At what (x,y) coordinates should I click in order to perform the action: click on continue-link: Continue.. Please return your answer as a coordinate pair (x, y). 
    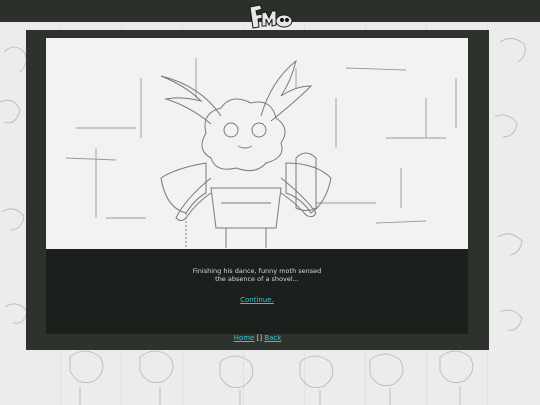
    Looking at the image, I should click on (257, 300).